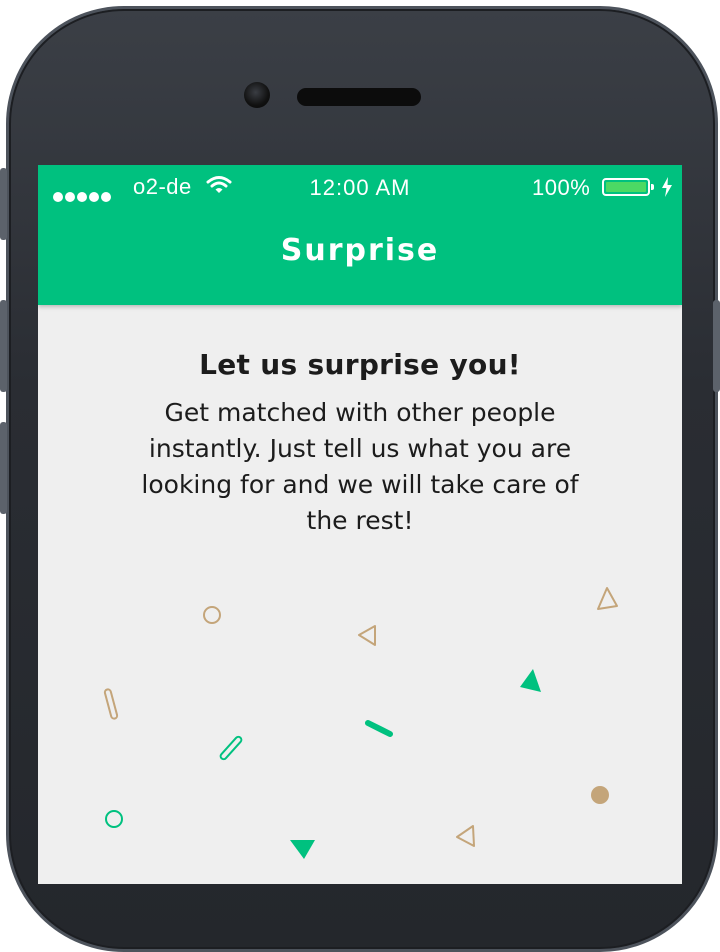  What do you see at coordinates (600, 795) in the screenshot?
I see `confetti-dot-tan` at bounding box center [600, 795].